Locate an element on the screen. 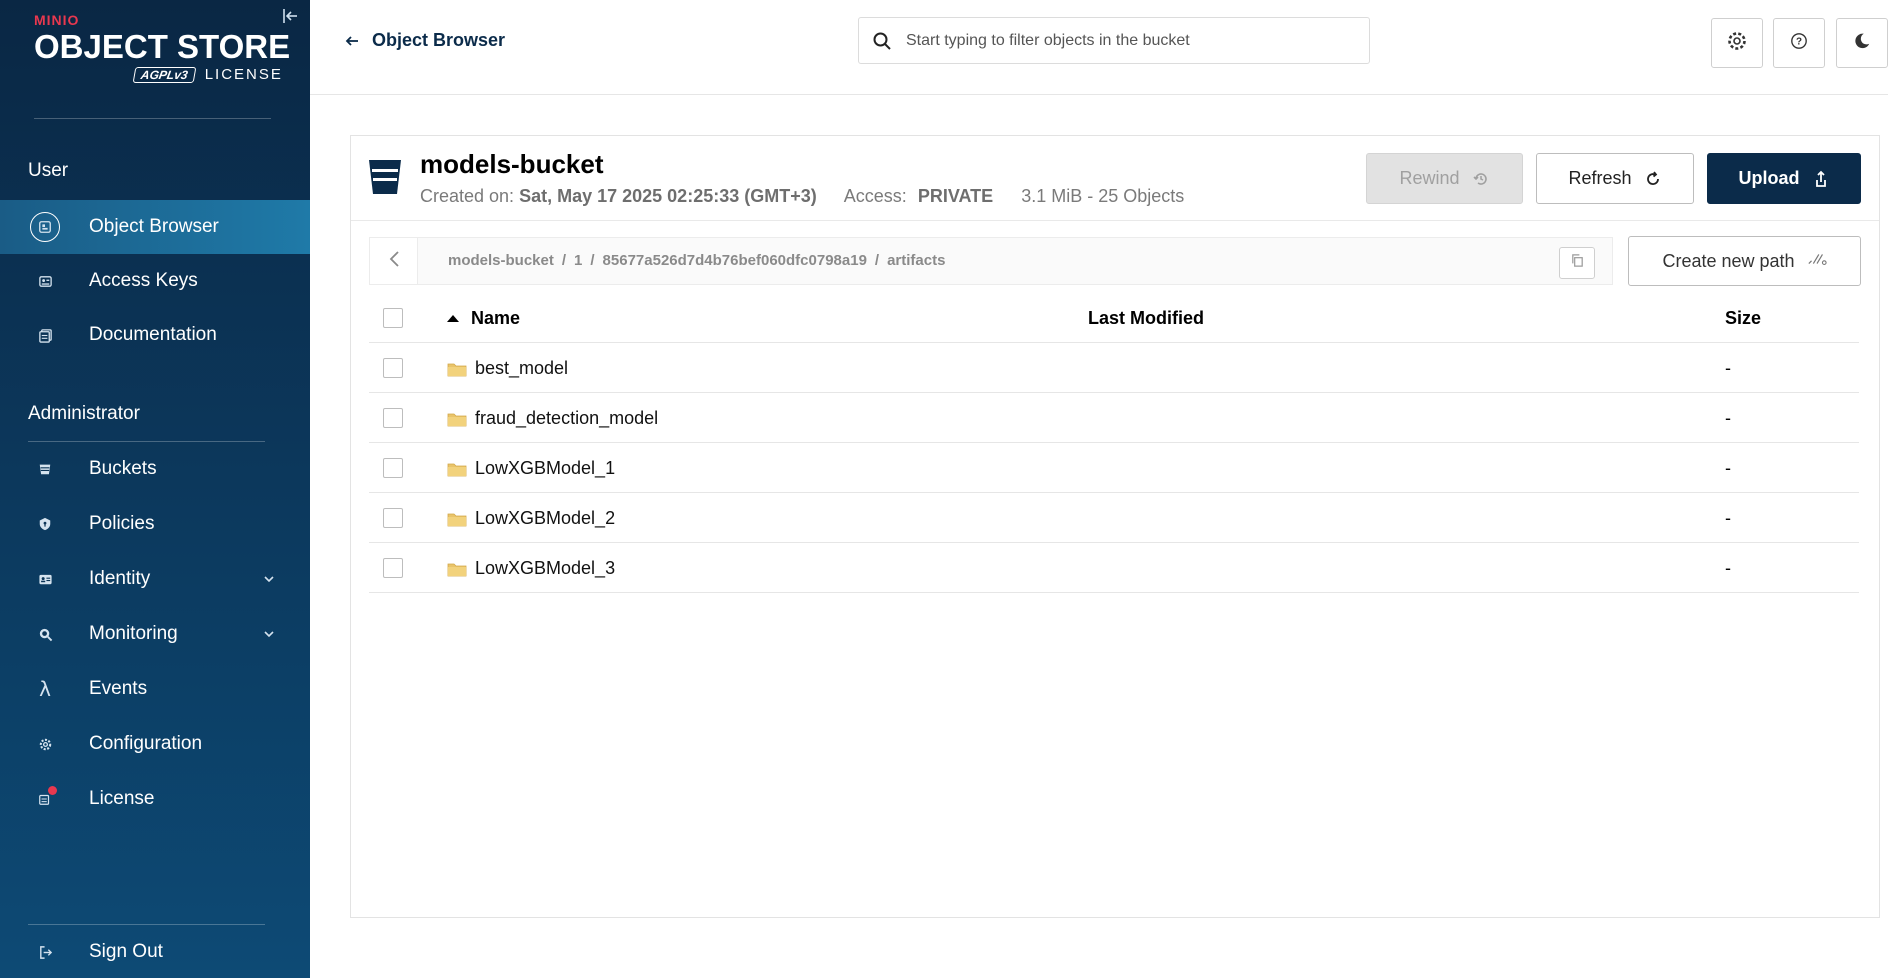 This screenshot has height=978, width=1888. settings-button is located at coordinates (1737, 43).